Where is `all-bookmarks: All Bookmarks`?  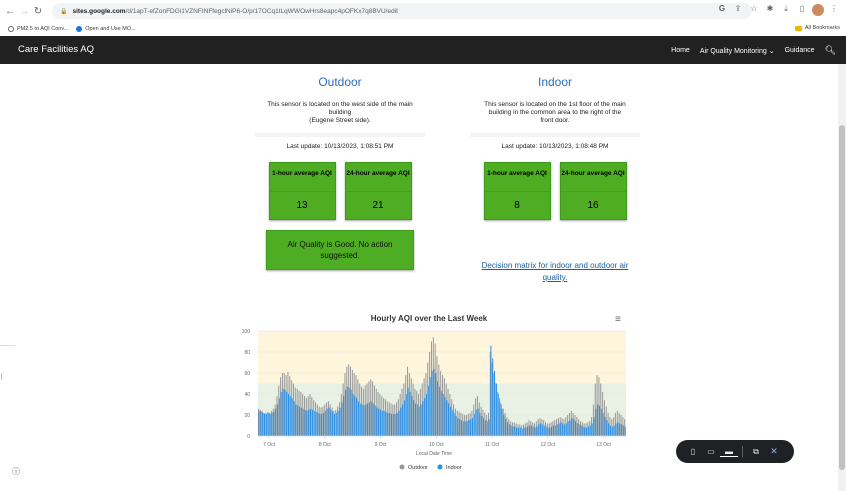
all-bookmarks: All Bookmarks is located at coordinates (817, 28).